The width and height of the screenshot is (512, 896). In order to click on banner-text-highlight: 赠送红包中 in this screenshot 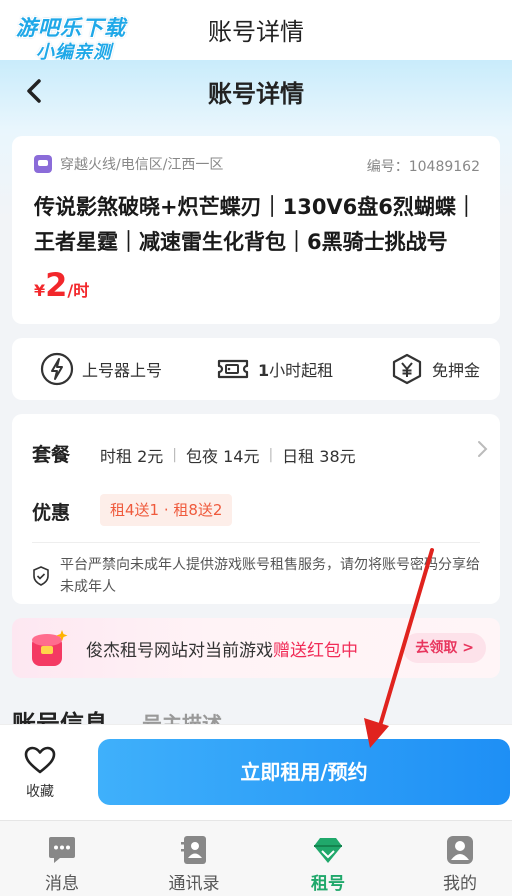, I will do `click(315, 651)`.